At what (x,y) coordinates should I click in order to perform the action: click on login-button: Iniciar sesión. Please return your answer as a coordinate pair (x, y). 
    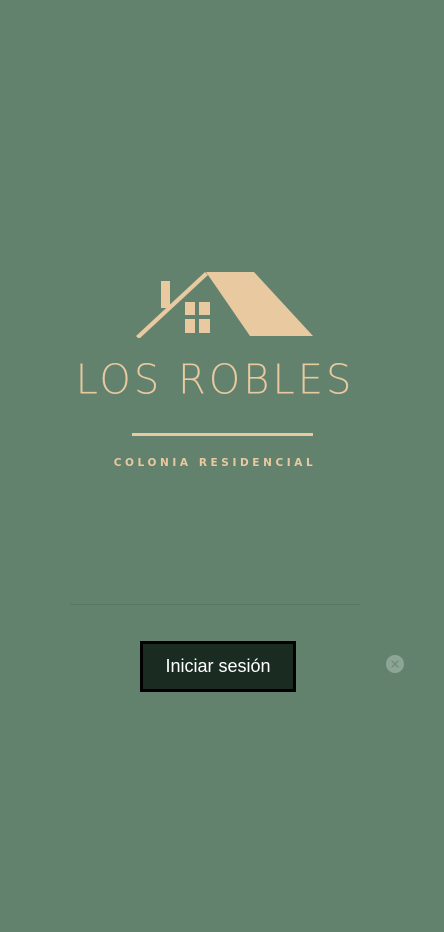
    Looking at the image, I should click on (218, 666).